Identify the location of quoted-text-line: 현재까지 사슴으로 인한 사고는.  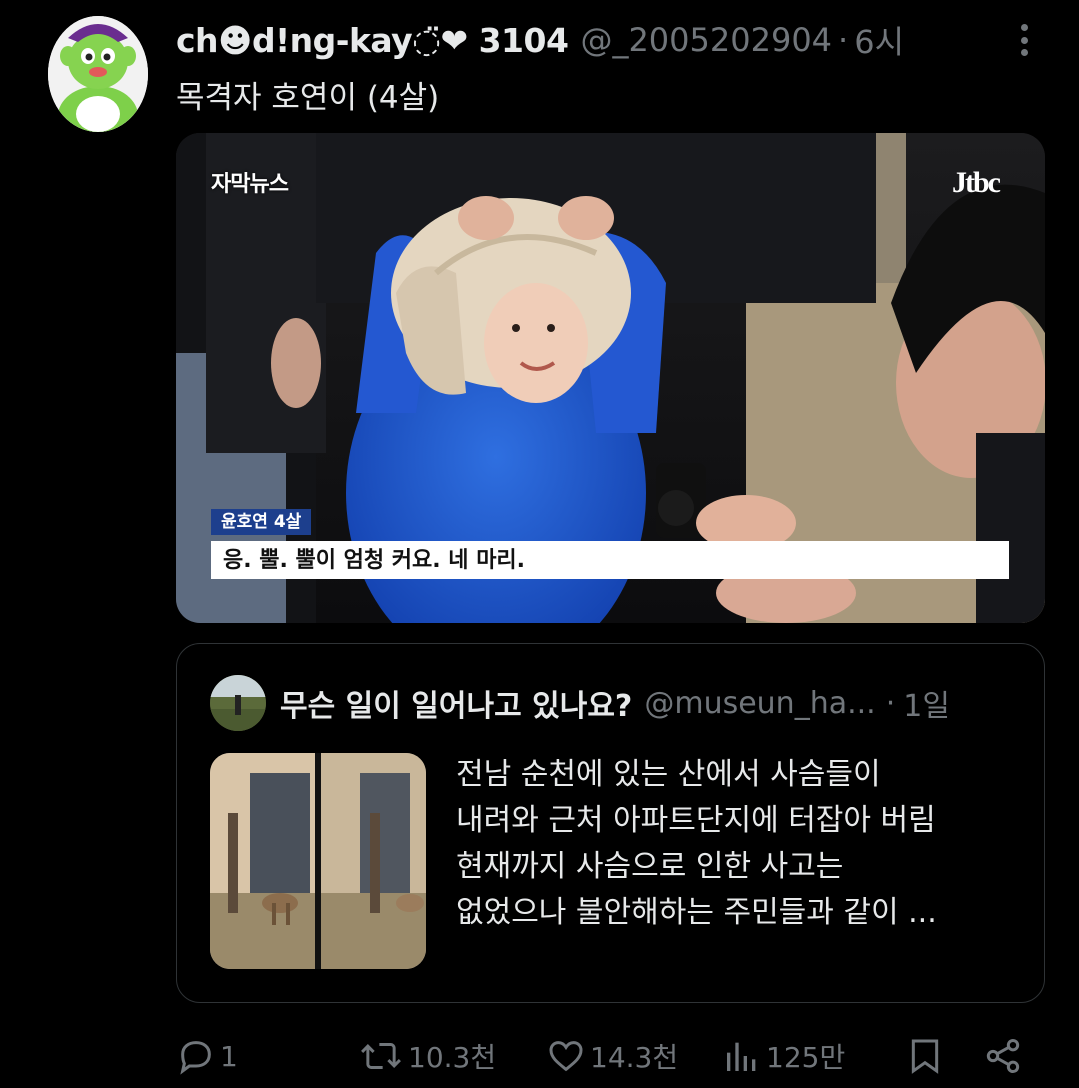
(650, 866).